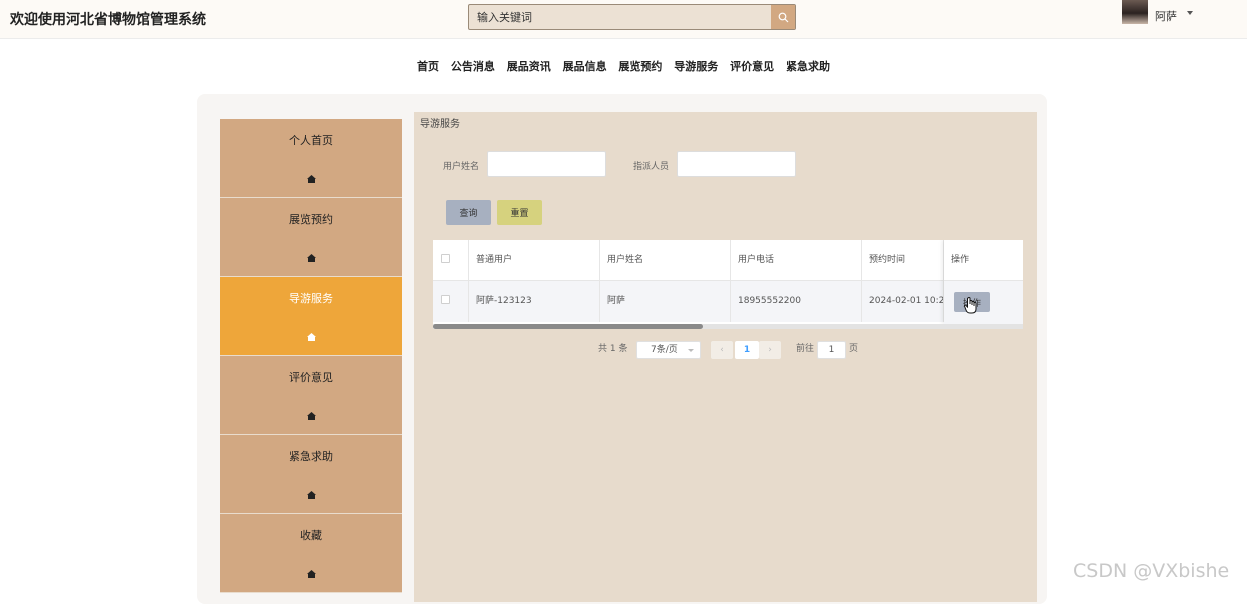  Describe the element at coordinates (903, 260) in the screenshot. I see `column-header: 预约时间` at that location.